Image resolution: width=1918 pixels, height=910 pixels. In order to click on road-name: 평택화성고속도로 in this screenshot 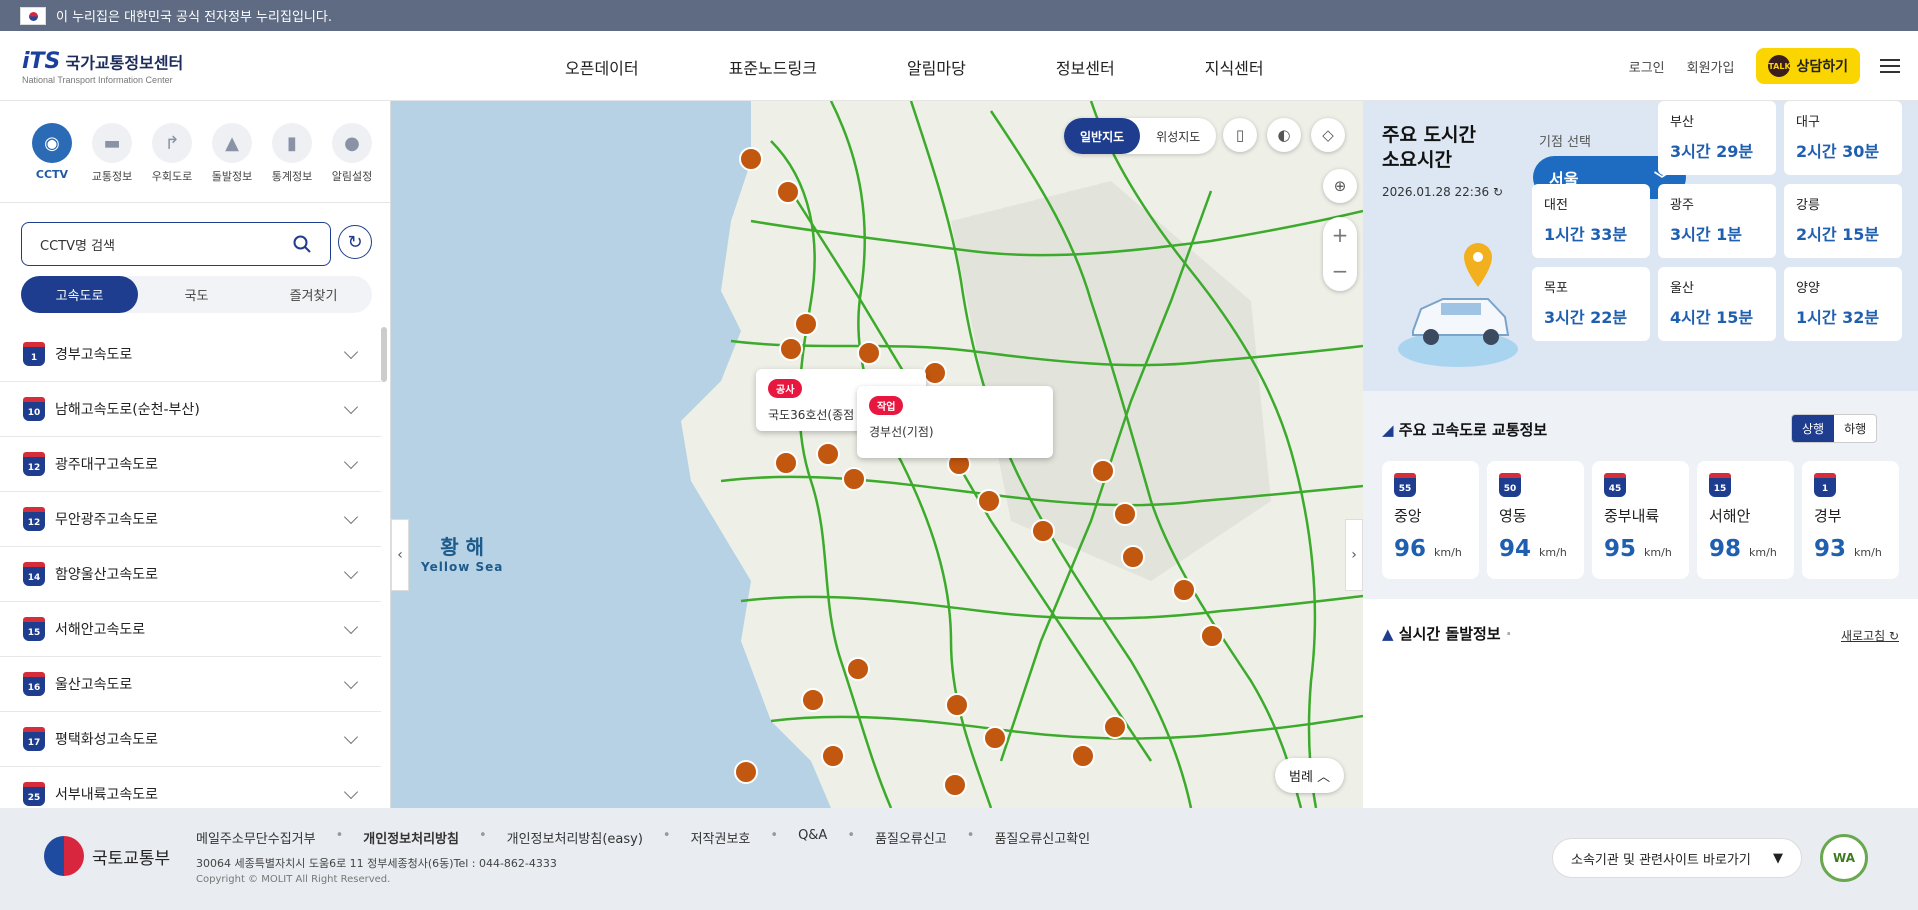, I will do `click(107, 740)`.